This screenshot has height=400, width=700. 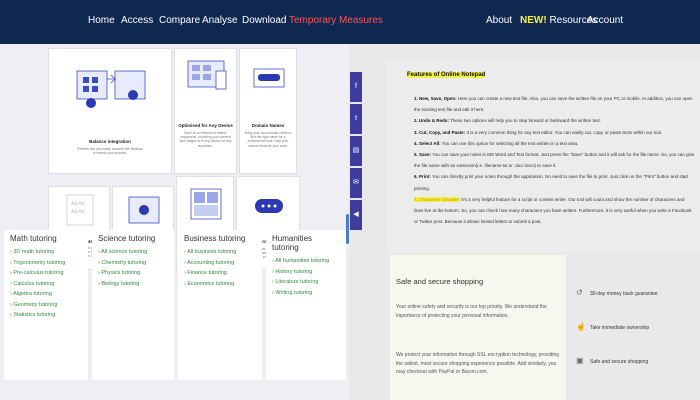 I want to click on nav-about: About, so click(x=499, y=20).